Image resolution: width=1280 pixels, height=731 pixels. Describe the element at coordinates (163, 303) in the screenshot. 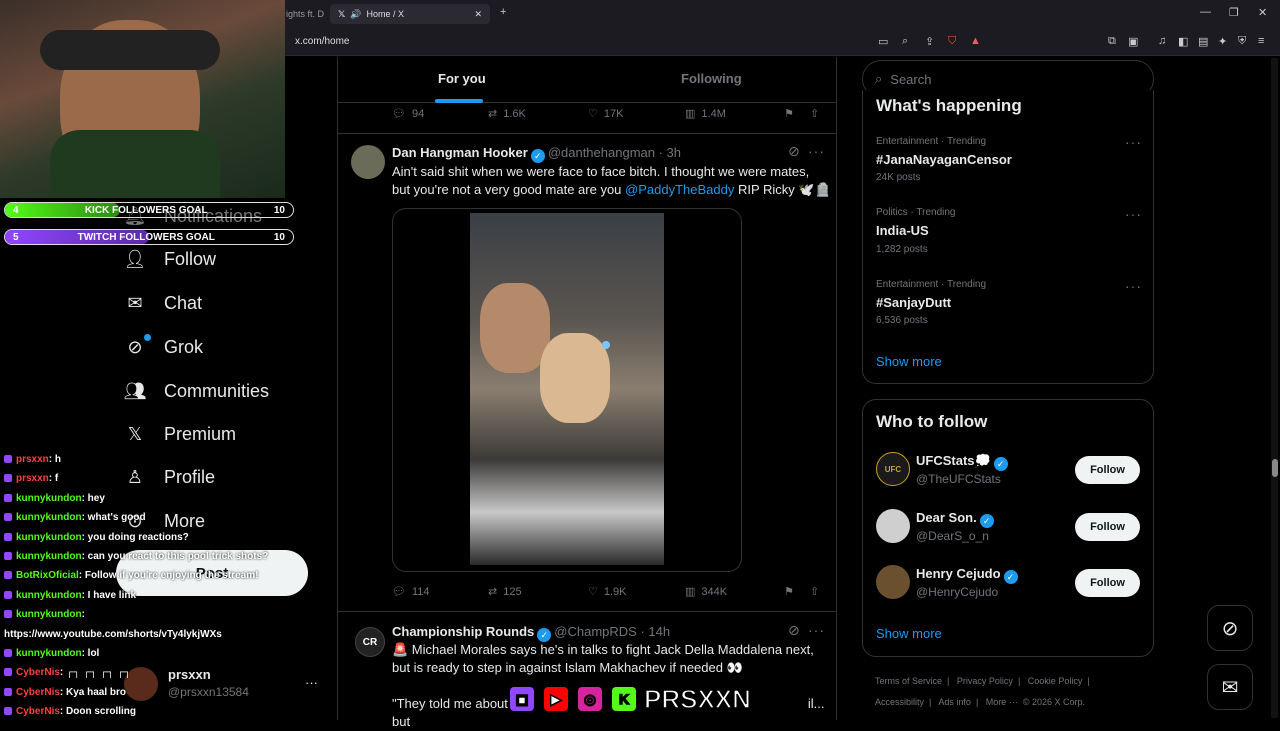

I see `nav-chat: ✉︎ Chat` at that location.